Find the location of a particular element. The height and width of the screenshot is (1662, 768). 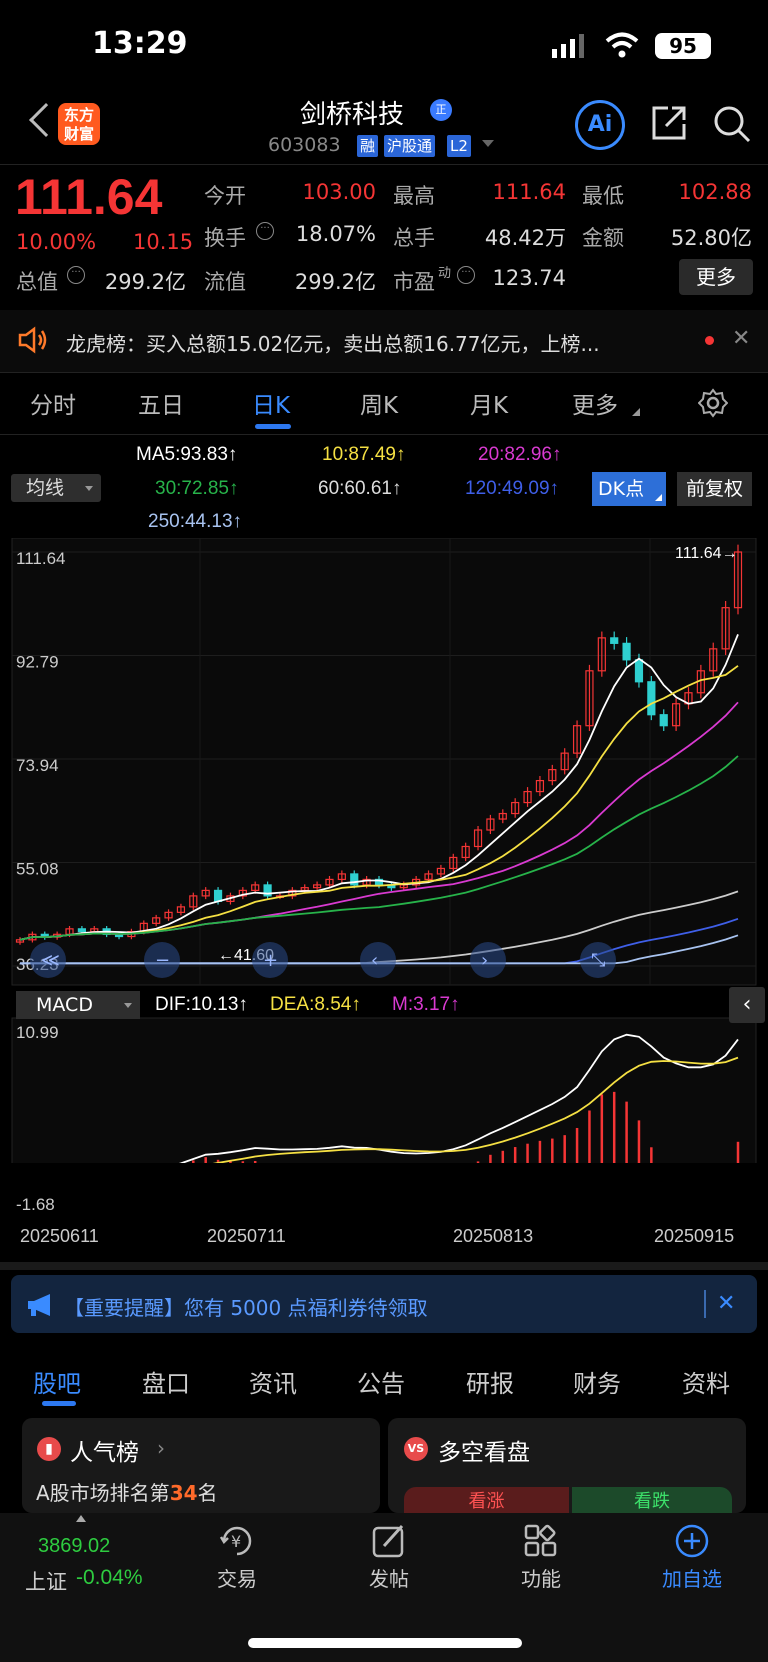

dk-label: DK点 is located at coordinates (621, 489).